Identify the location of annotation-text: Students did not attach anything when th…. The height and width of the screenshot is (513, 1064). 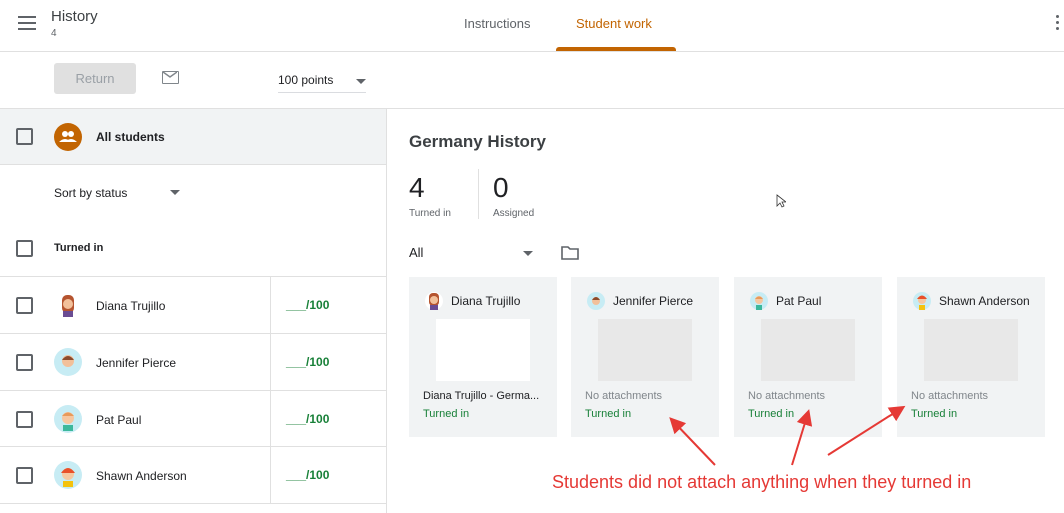
(762, 482).